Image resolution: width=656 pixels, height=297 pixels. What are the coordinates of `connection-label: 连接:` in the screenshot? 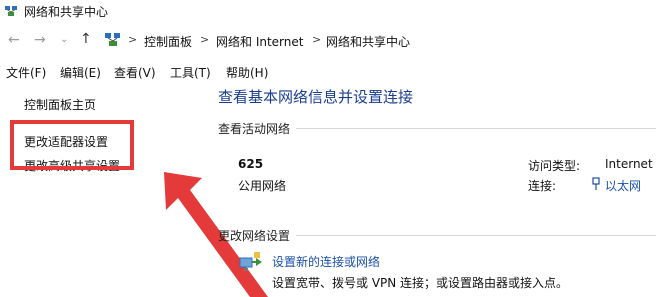 It's located at (542, 186).